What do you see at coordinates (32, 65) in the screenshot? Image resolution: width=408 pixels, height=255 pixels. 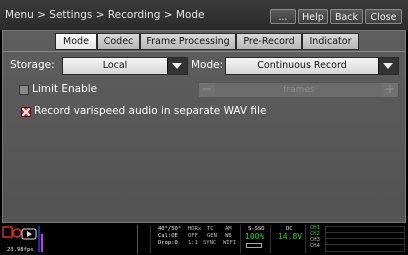 I see `storage-label: Storage:` at bounding box center [32, 65].